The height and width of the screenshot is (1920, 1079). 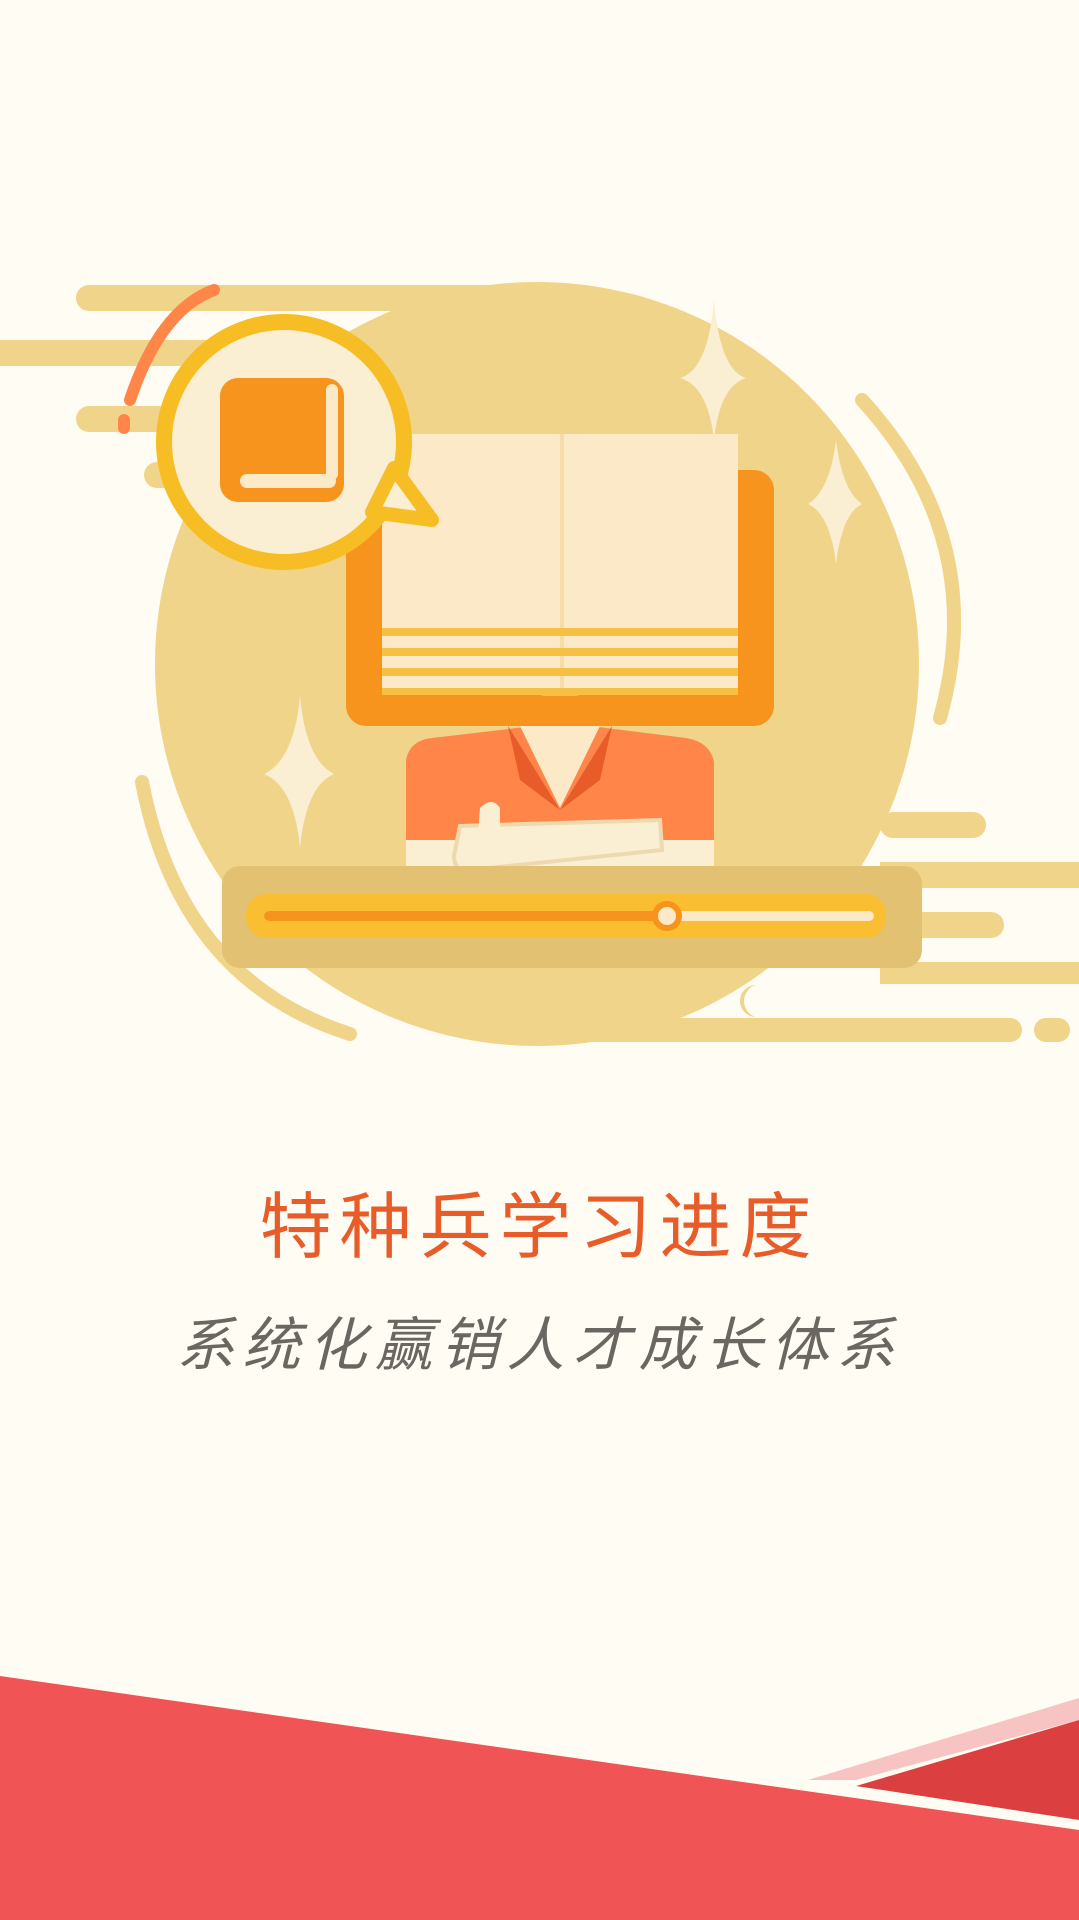 What do you see at coordinates (667, 916) in the screenshot?
I see `progress-knob` at bounding box center [667, 916].